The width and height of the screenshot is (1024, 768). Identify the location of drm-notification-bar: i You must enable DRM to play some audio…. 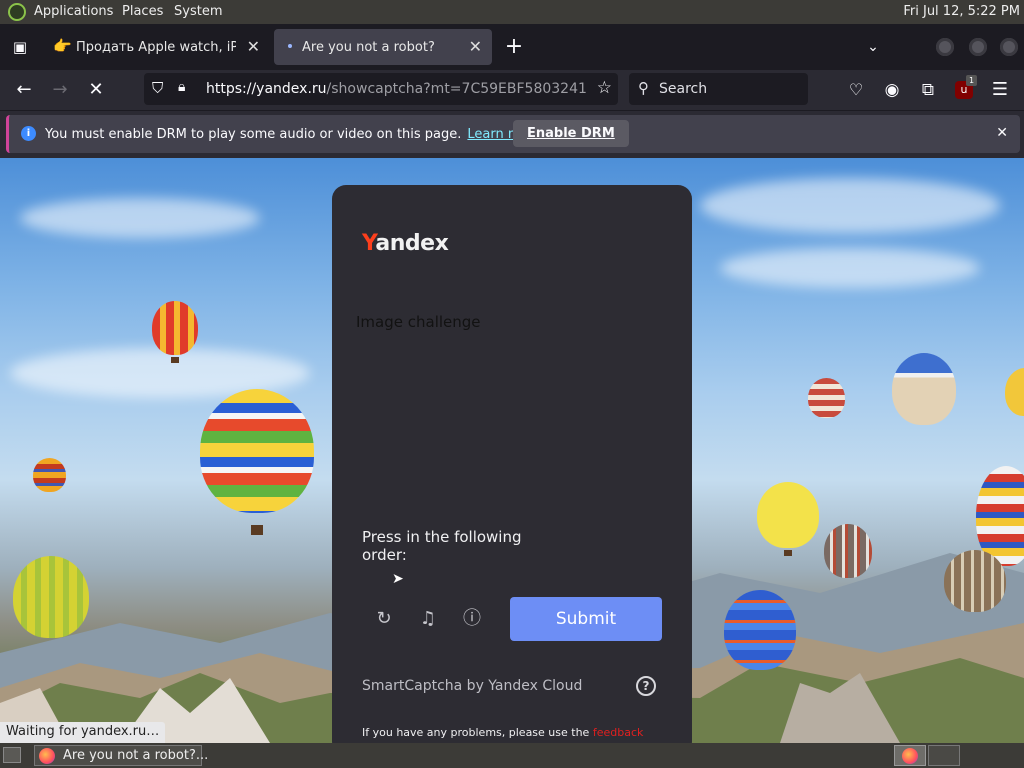
(512, 134).